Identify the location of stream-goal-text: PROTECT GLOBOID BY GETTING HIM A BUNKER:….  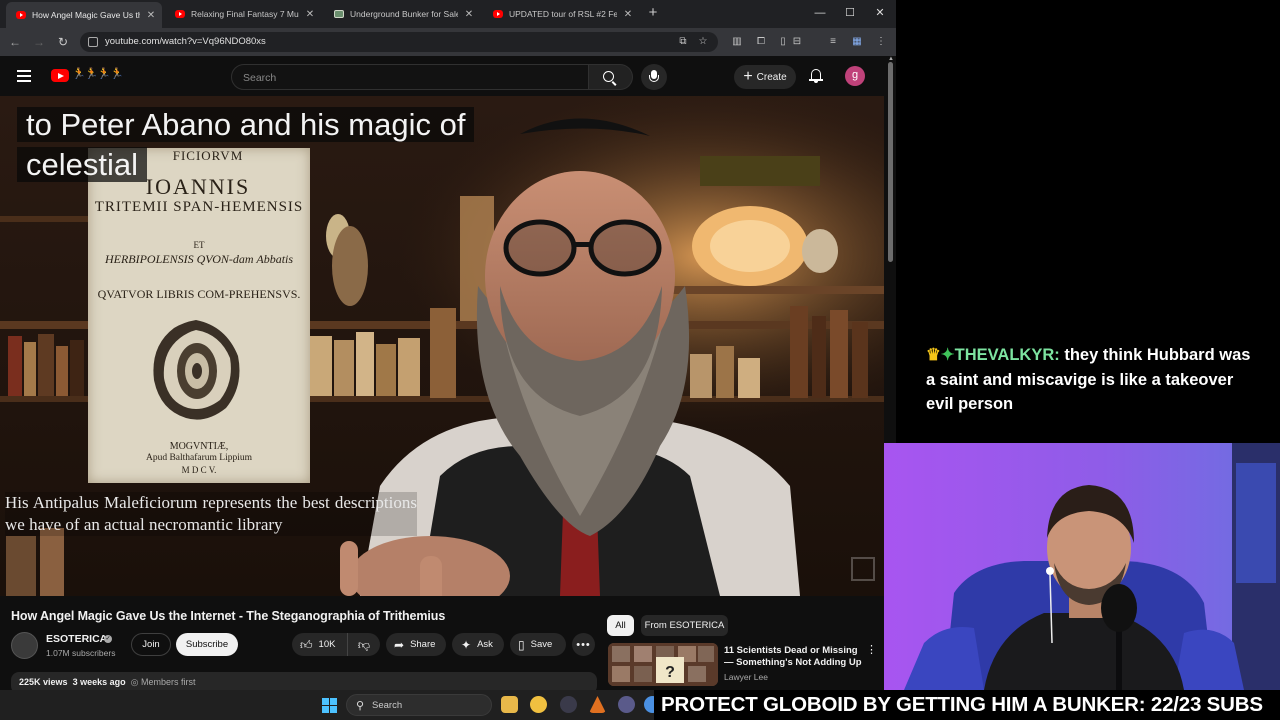
(962, 704).